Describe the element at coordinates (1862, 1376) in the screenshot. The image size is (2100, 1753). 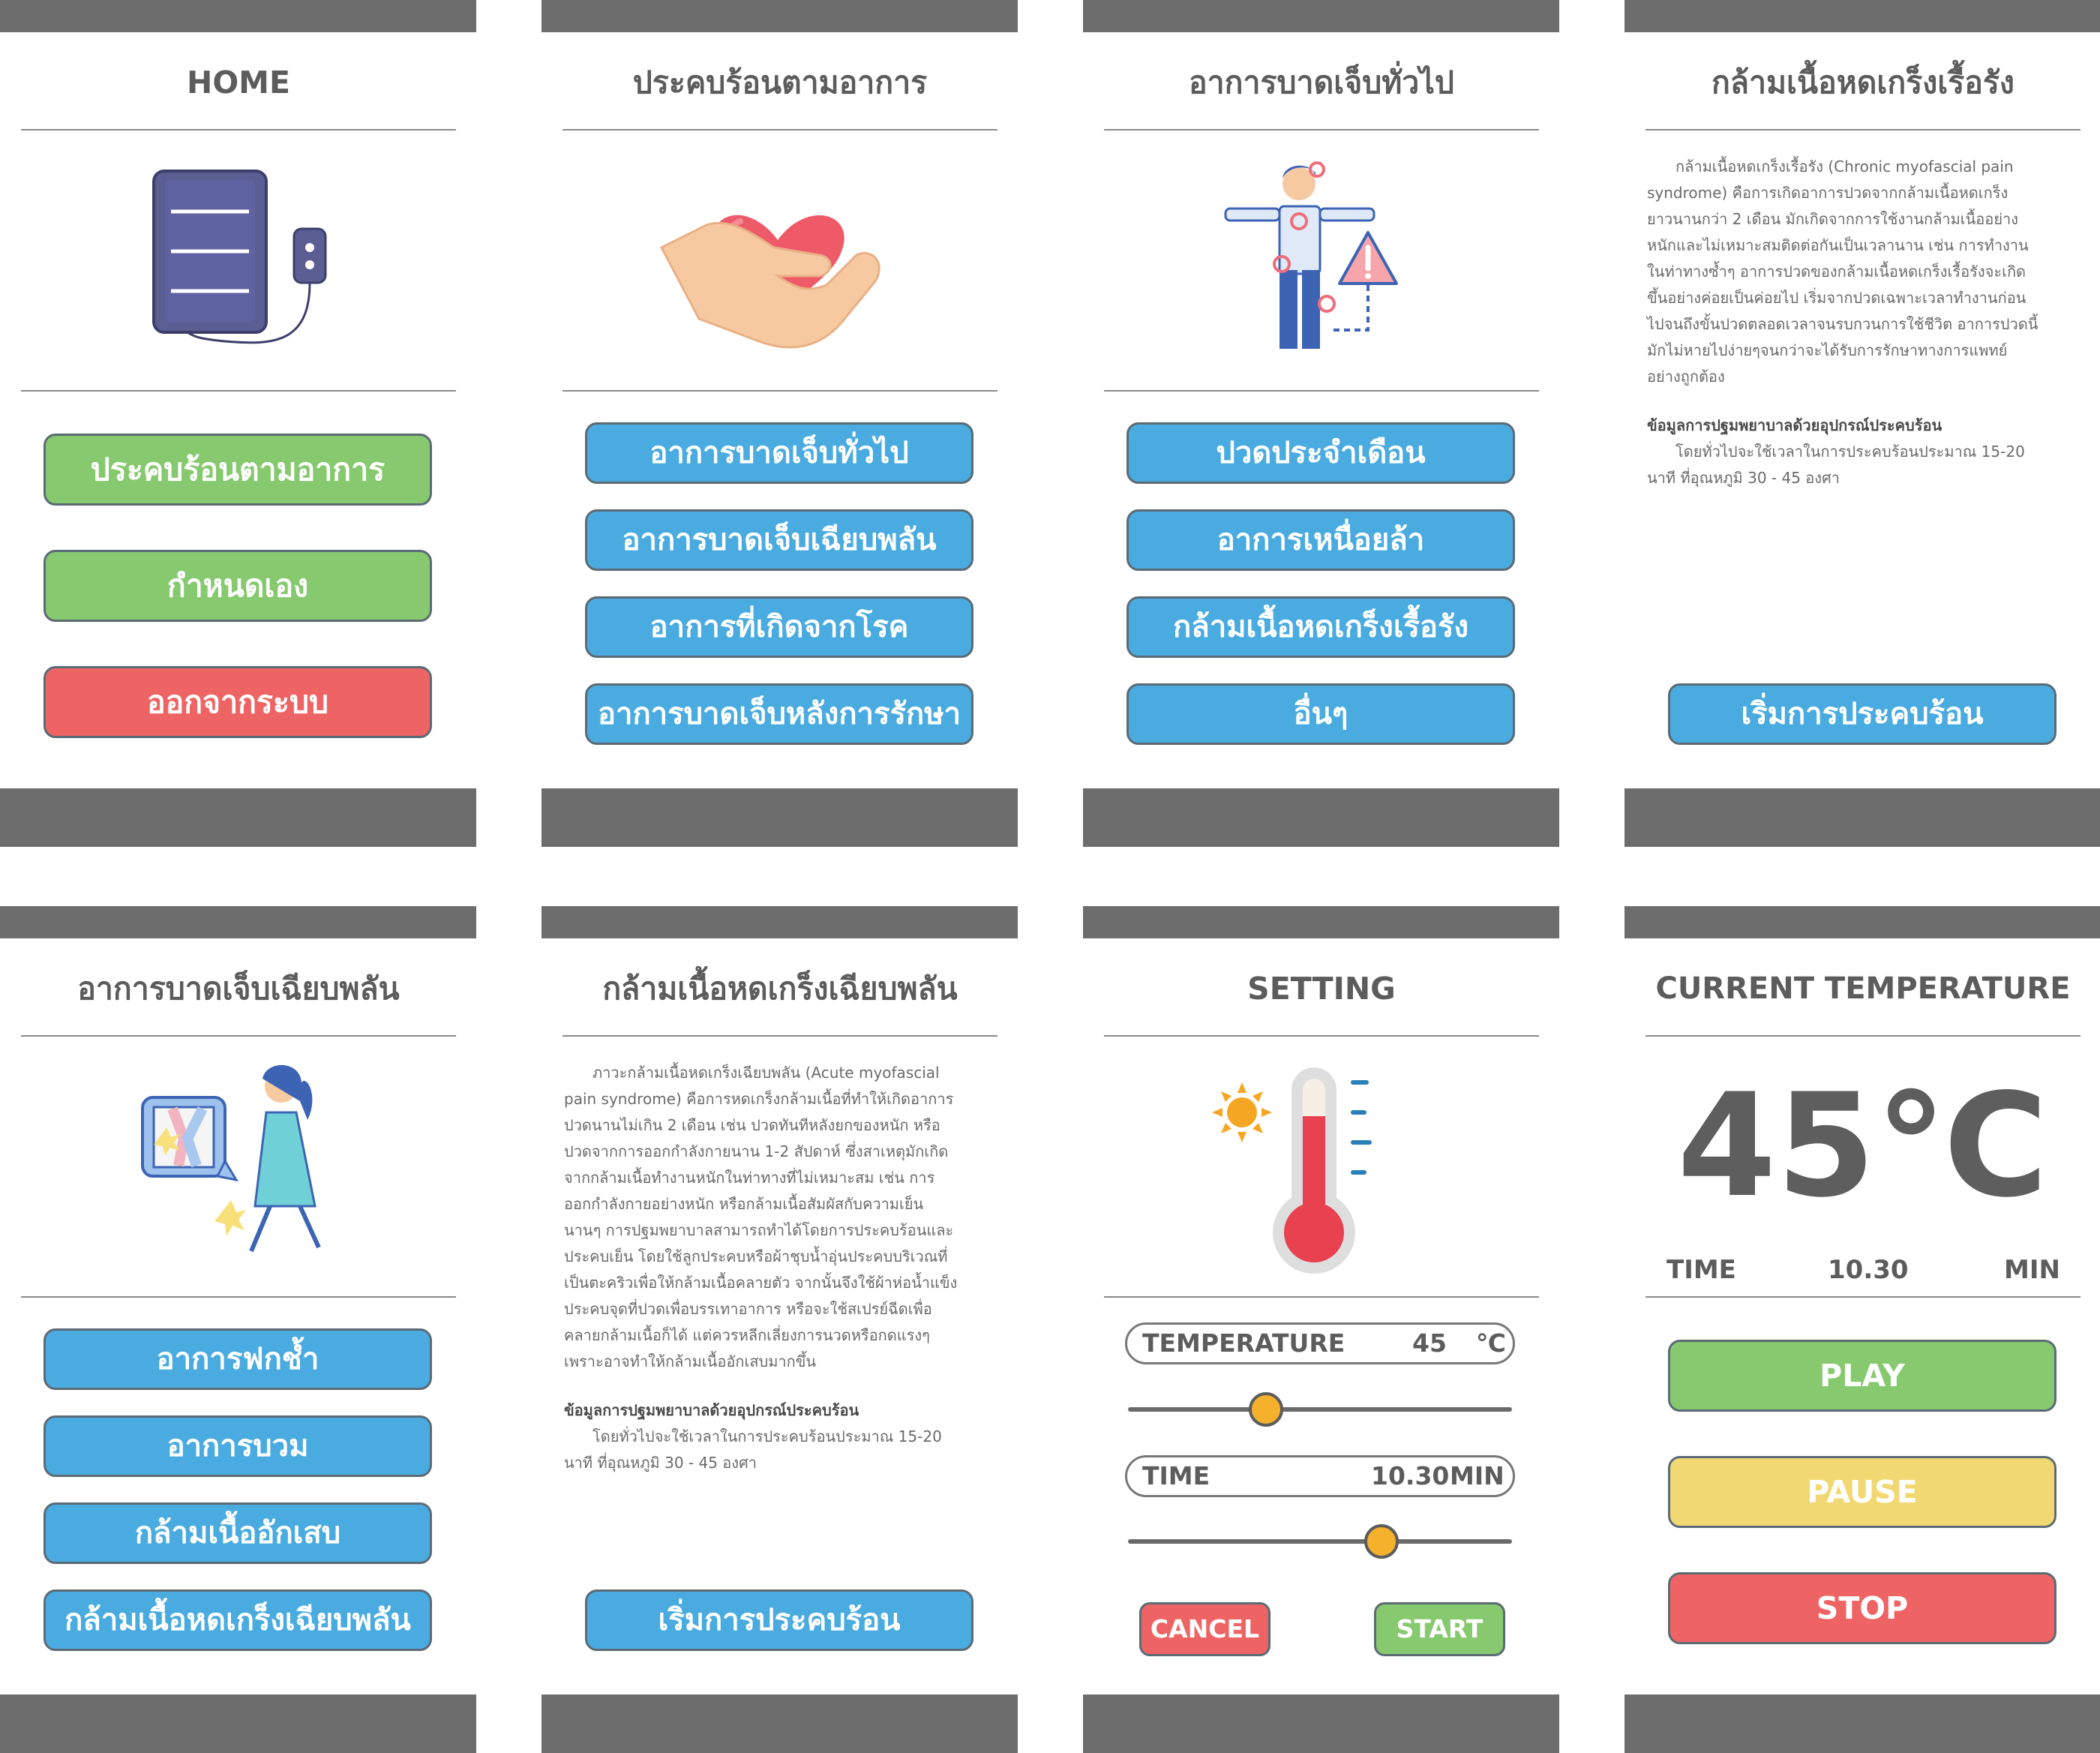
I see `play-button: PLAY` at that location.